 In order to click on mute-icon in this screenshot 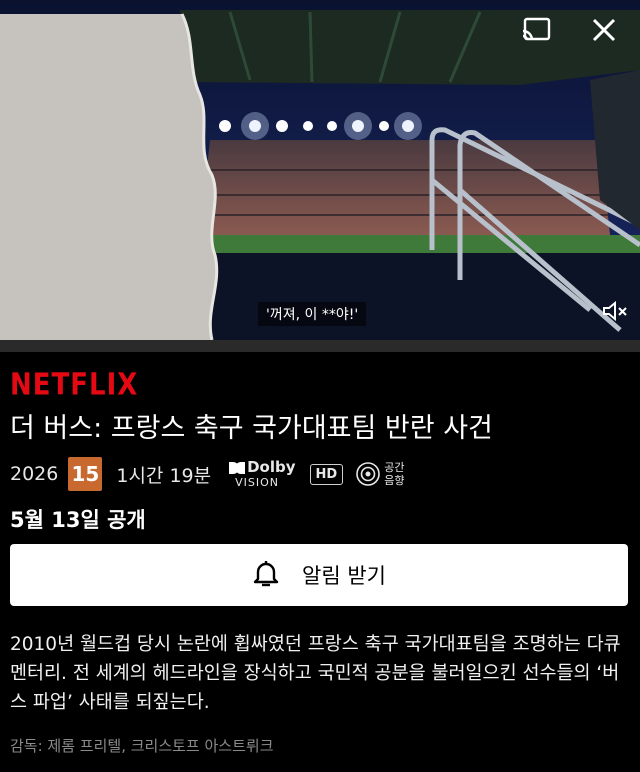, I will do `click(616, 313)`.